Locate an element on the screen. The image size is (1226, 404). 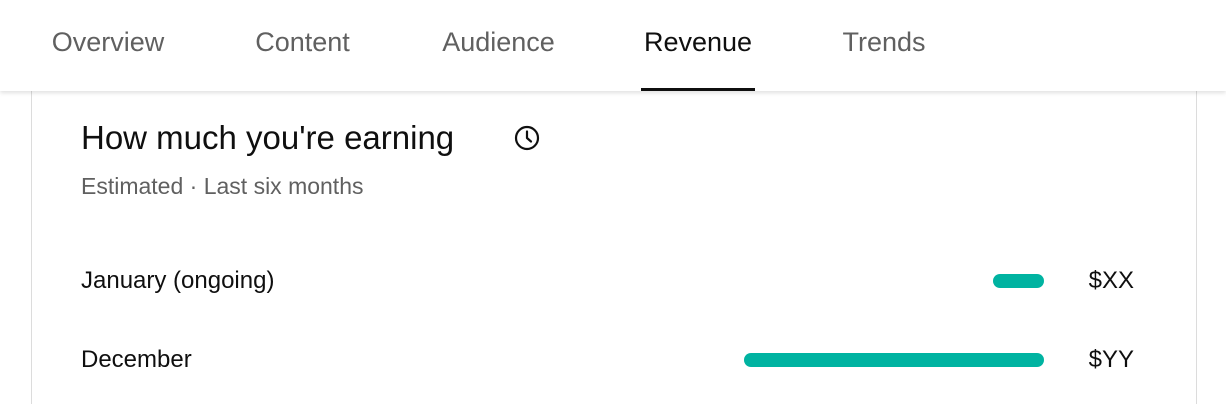
tab-revenue: Revenue is located at coordinates (698, 45).